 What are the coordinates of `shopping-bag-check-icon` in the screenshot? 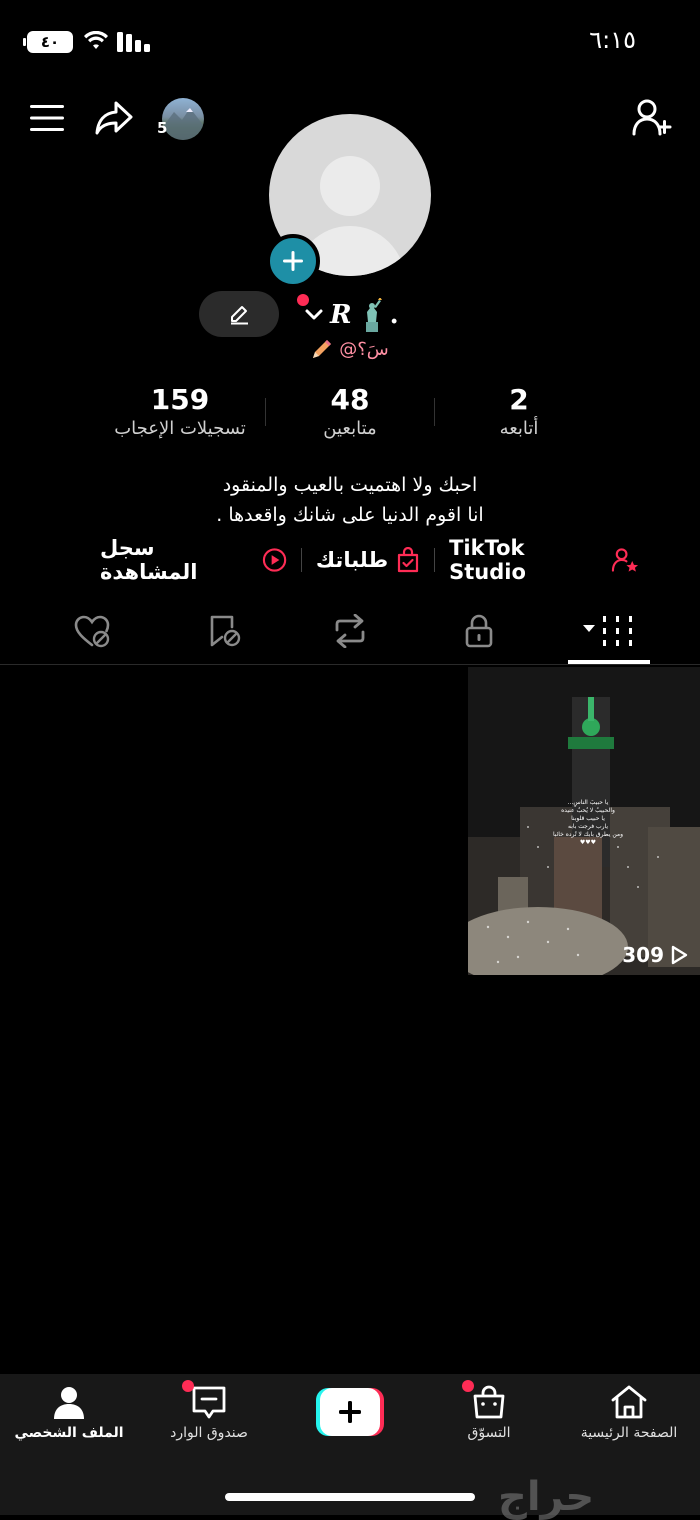 It's located at (408, 560).